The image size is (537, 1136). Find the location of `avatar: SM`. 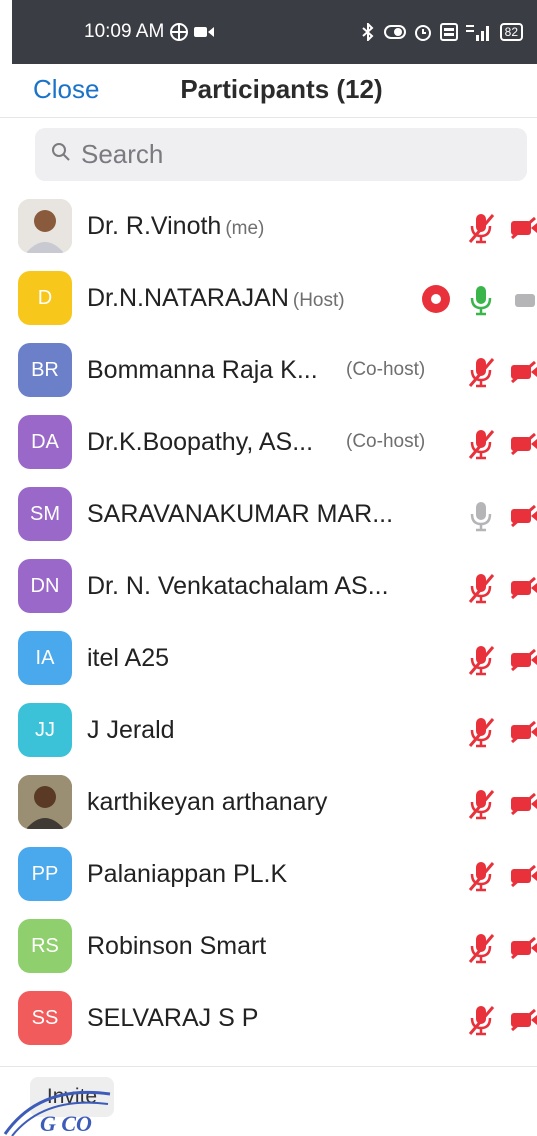

avatar: SM is located at coordinates (45, 514).